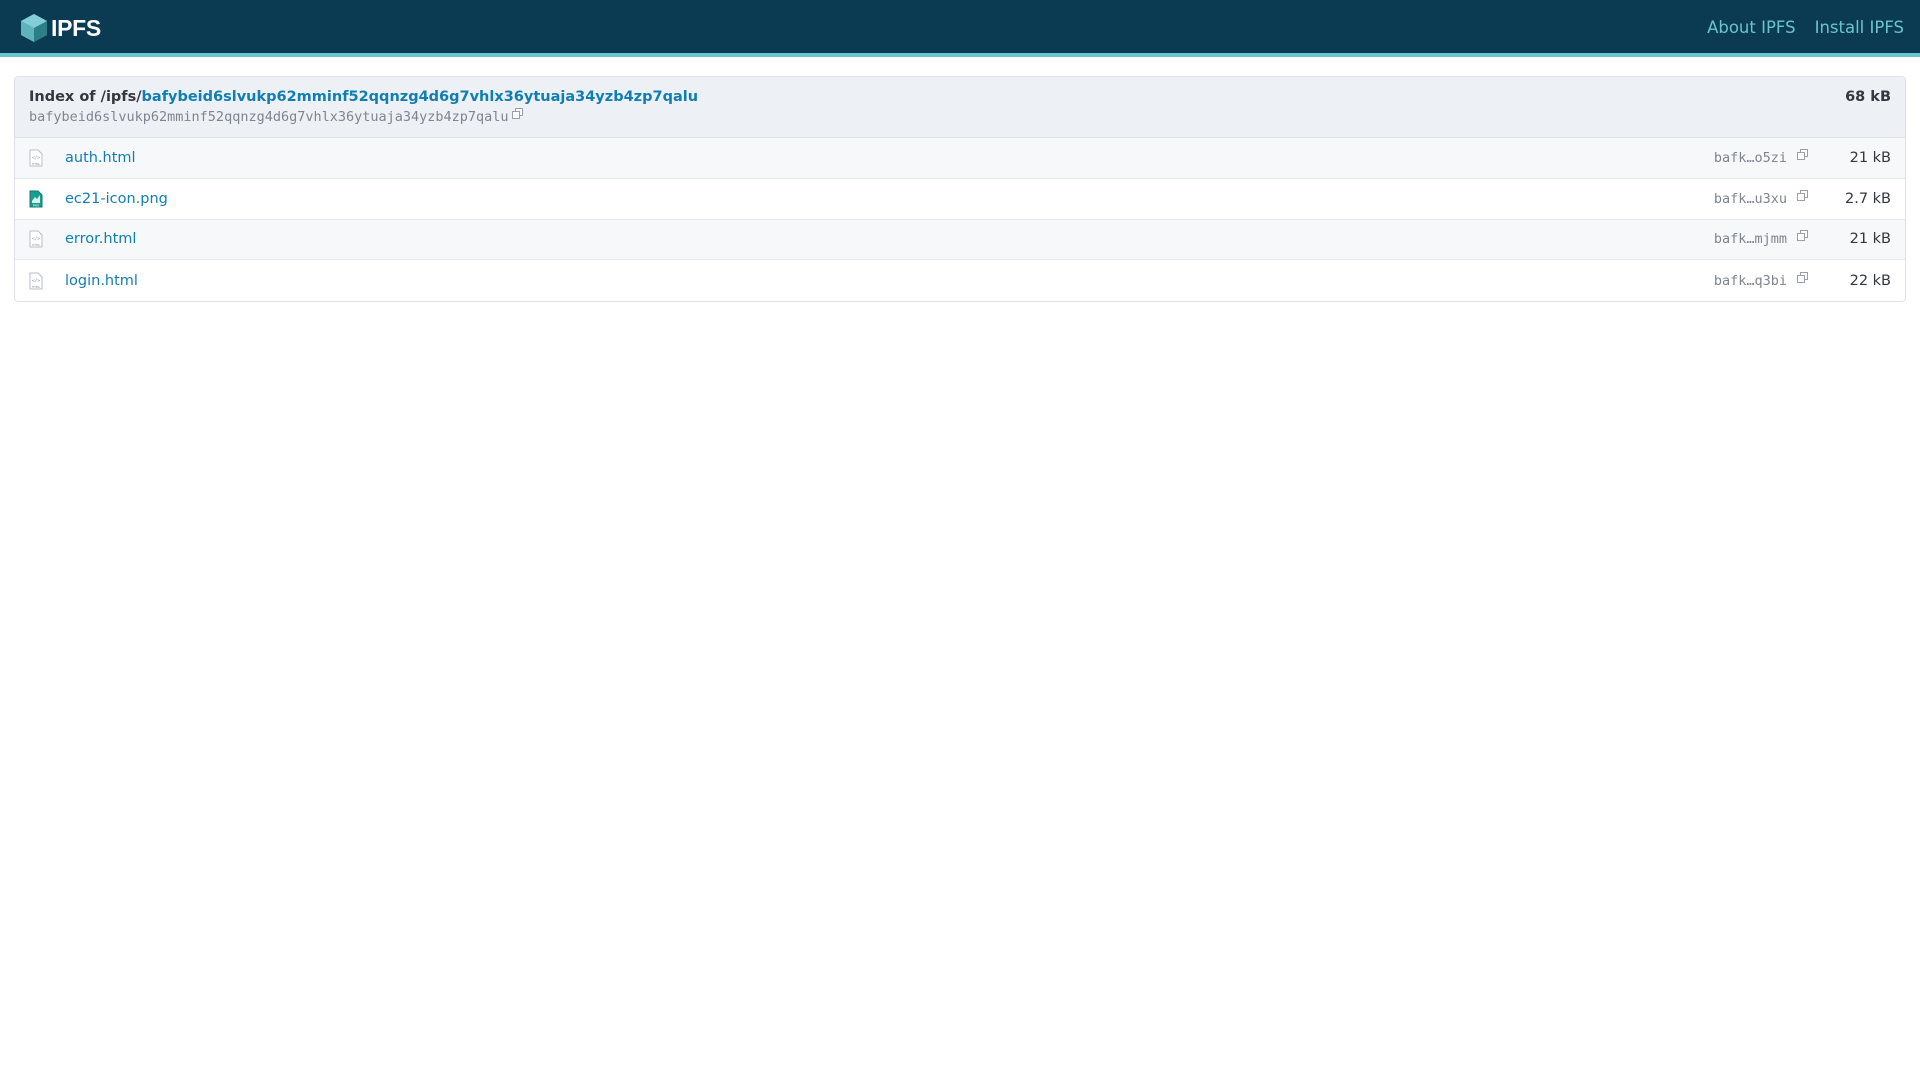 Image resolution: width=1920 pixels, height=1080 pixels. I want to click on file-cid: bafk…u3xu, so click(1761, 198).